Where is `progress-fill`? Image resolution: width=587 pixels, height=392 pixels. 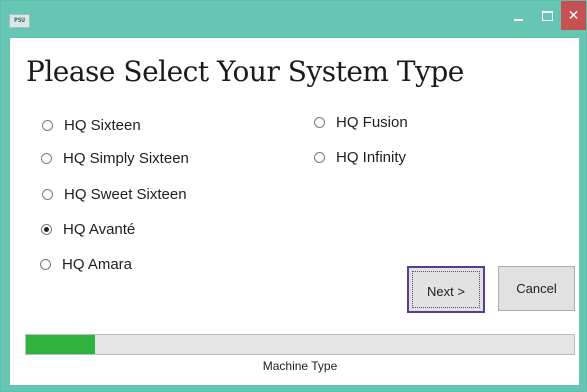 progress-fill is located at coordinates (60, 344).